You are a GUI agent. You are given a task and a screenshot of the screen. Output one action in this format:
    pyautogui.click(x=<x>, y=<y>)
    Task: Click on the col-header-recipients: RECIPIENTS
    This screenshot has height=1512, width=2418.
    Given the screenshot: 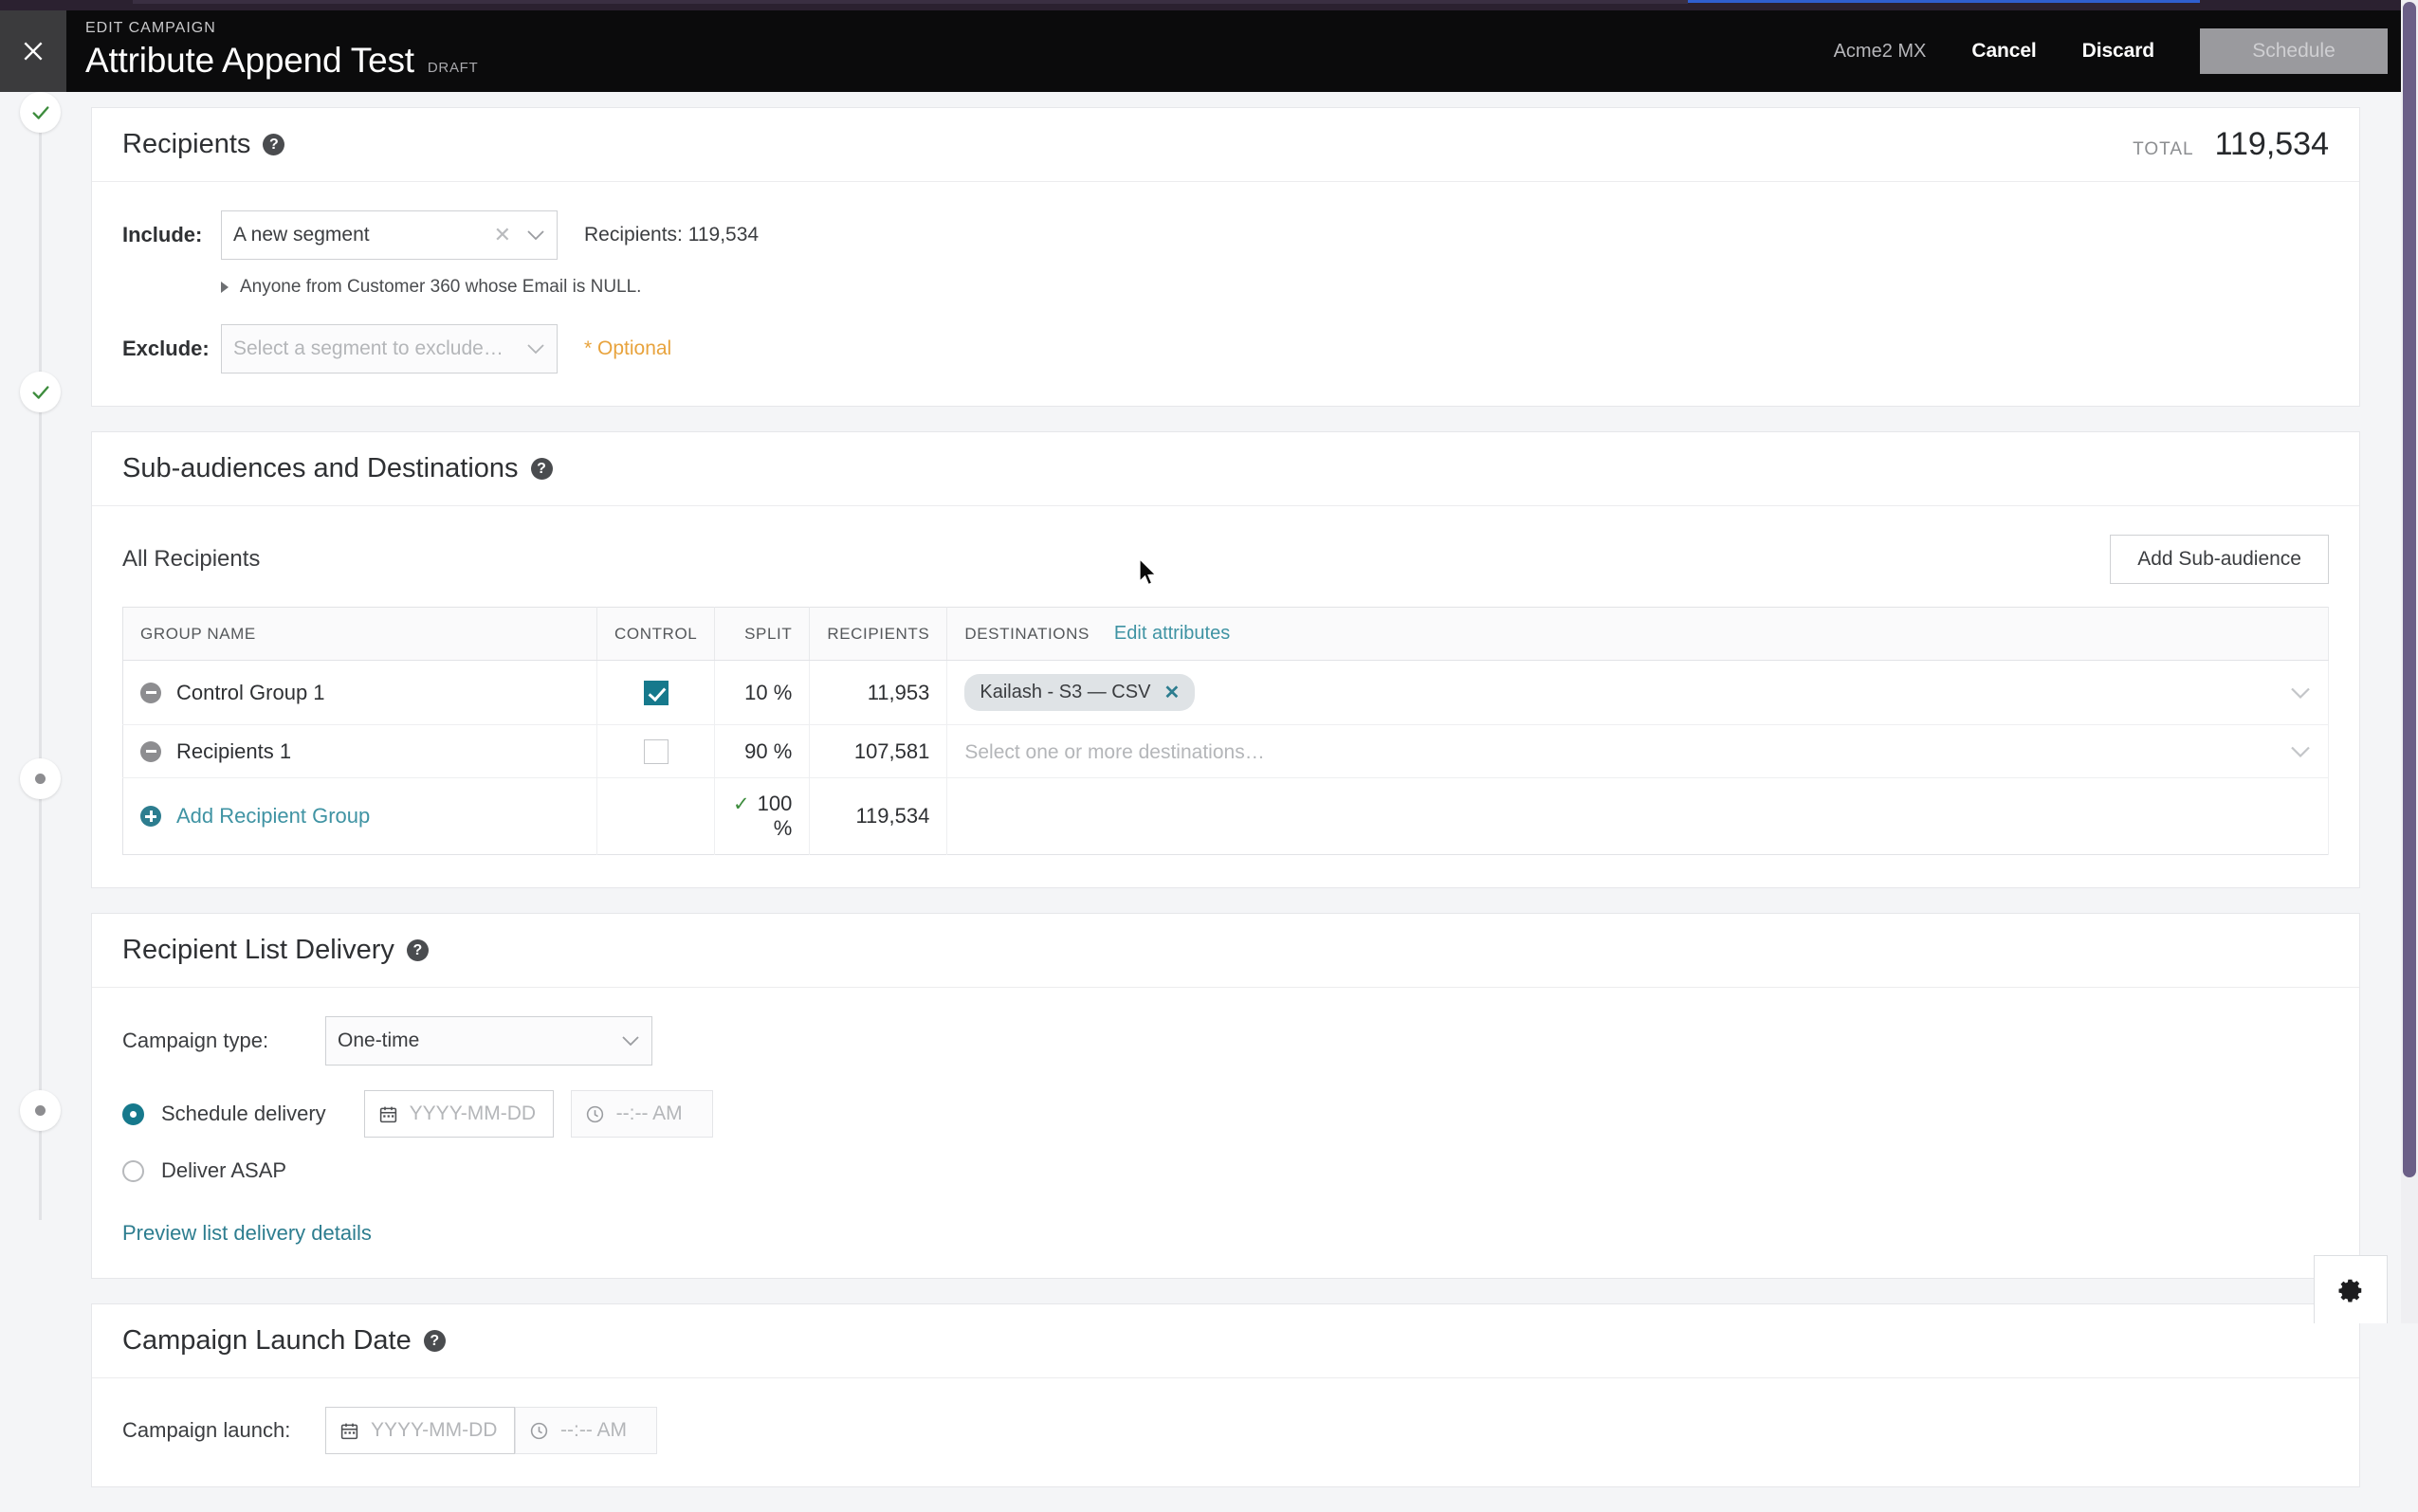 What is the action you would take?
    pyautogui.click(x=879, y=635)
    